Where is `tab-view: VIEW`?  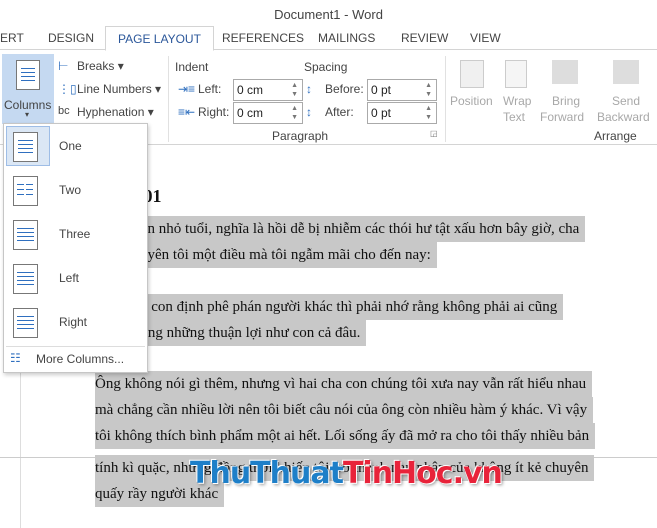
tab-view: VIEW is located at coordinates (485, 38).